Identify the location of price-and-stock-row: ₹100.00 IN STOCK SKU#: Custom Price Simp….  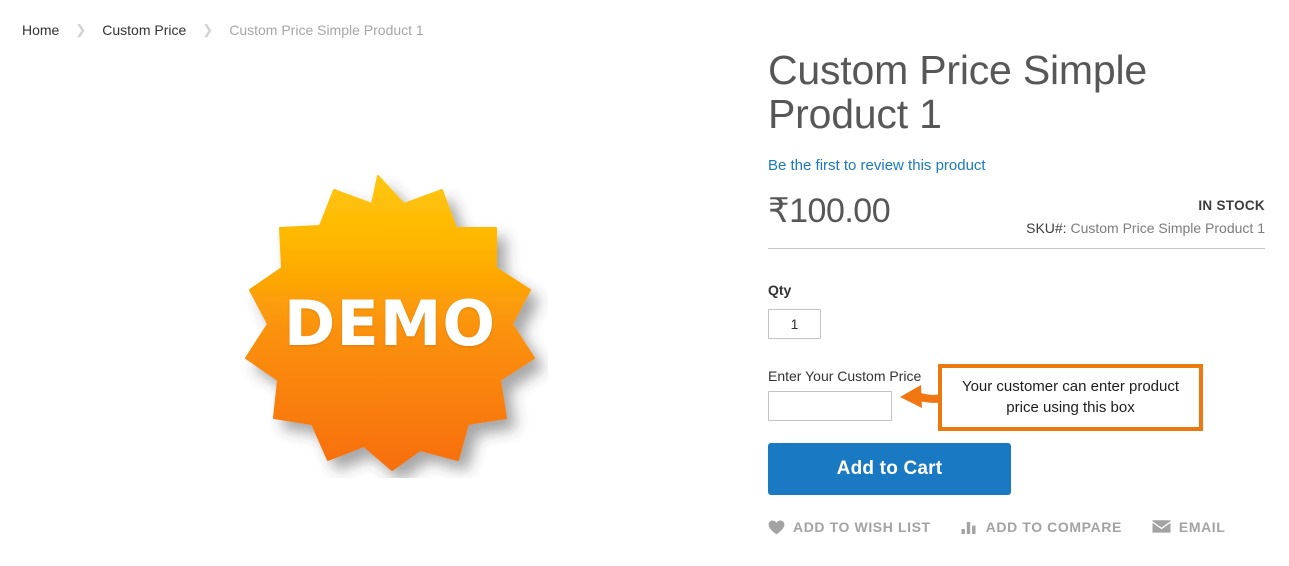
(1016, 214).